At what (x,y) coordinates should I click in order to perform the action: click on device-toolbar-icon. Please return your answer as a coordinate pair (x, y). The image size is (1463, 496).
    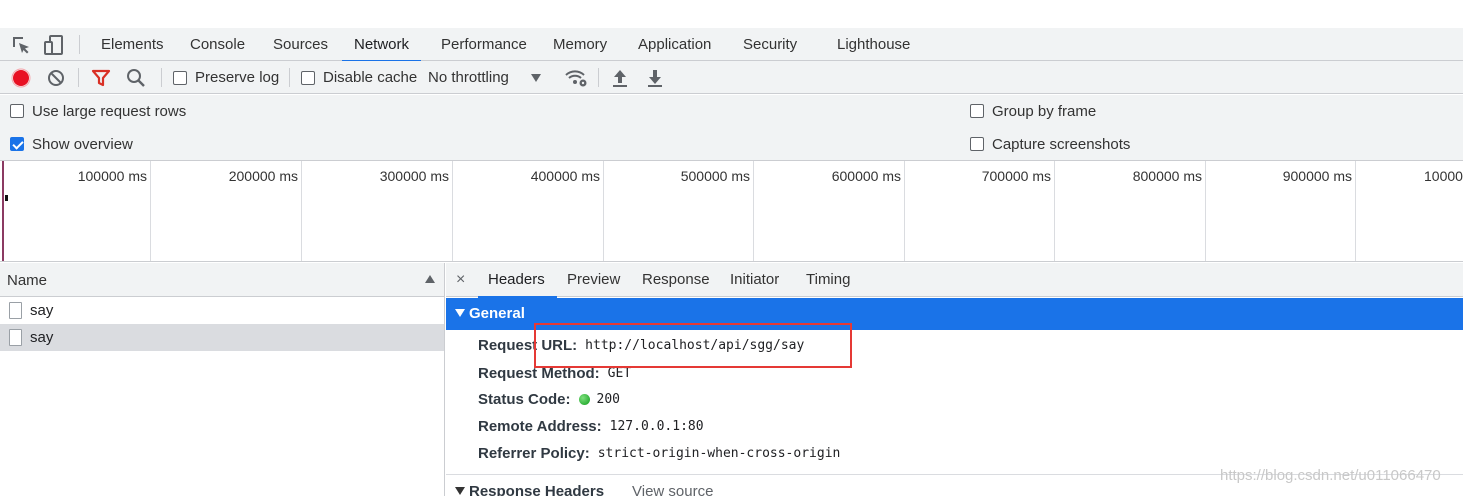
    Looking at the image, I should click on (54, 45).